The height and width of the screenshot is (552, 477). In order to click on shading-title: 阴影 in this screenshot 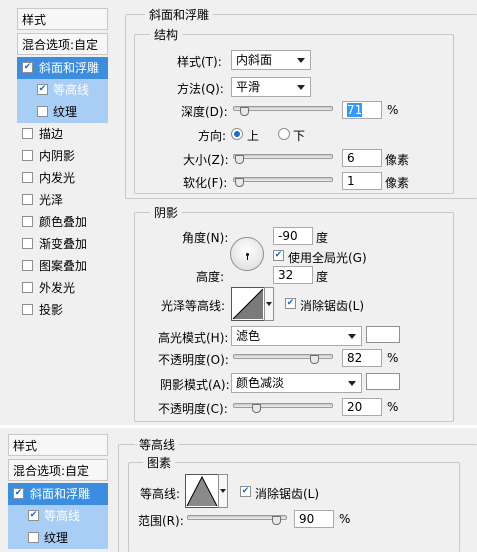, I will do `click(166, 212)`.